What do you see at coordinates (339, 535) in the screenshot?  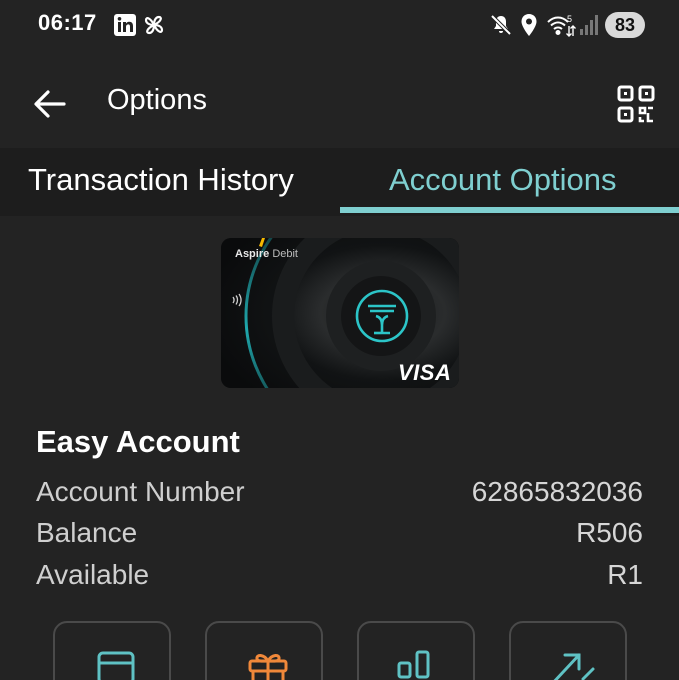 I see `balance-row: Balance R506` at bounding box center [339, 535].